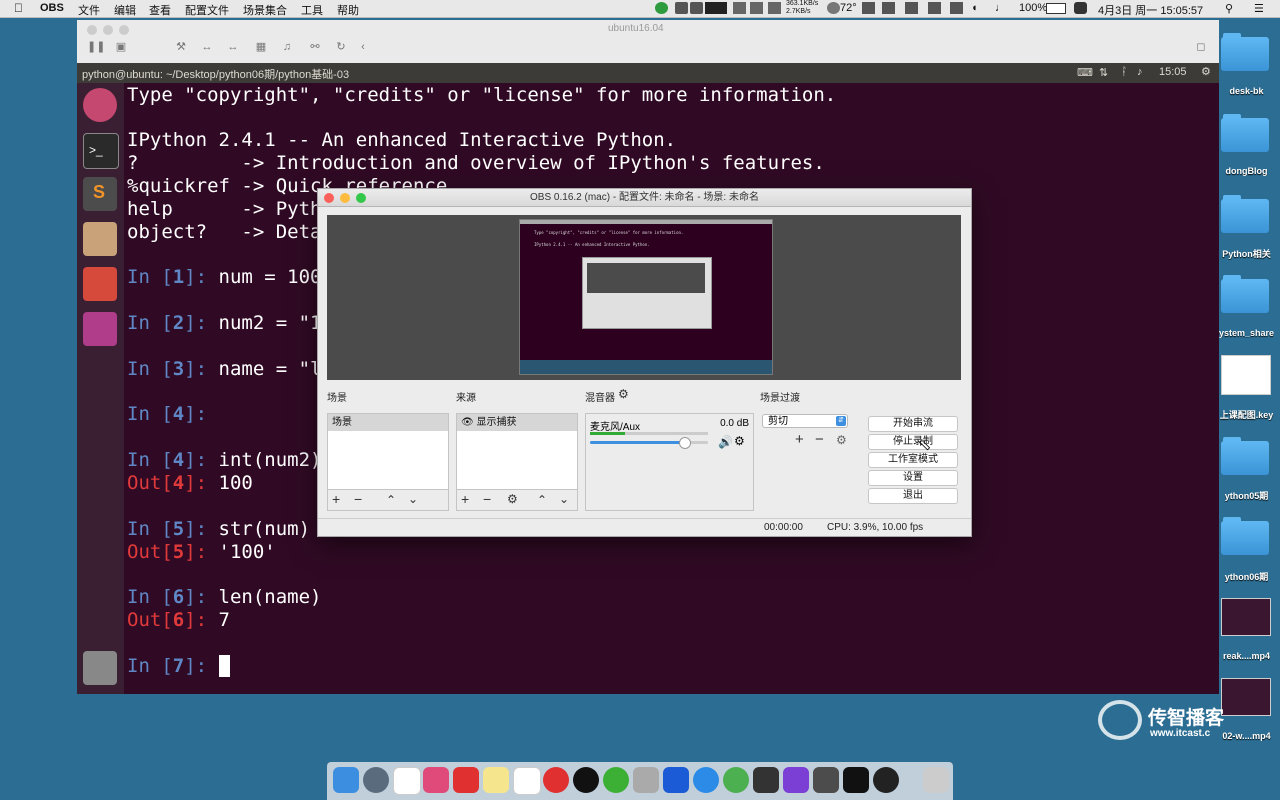 Image resolution: width=1280 pixels, height=800 pixels. What do you see at coordinates (1246, 576) in the screenshot?
I see `desktop-item-label: ython06期` at bounding box center [1246, 576].